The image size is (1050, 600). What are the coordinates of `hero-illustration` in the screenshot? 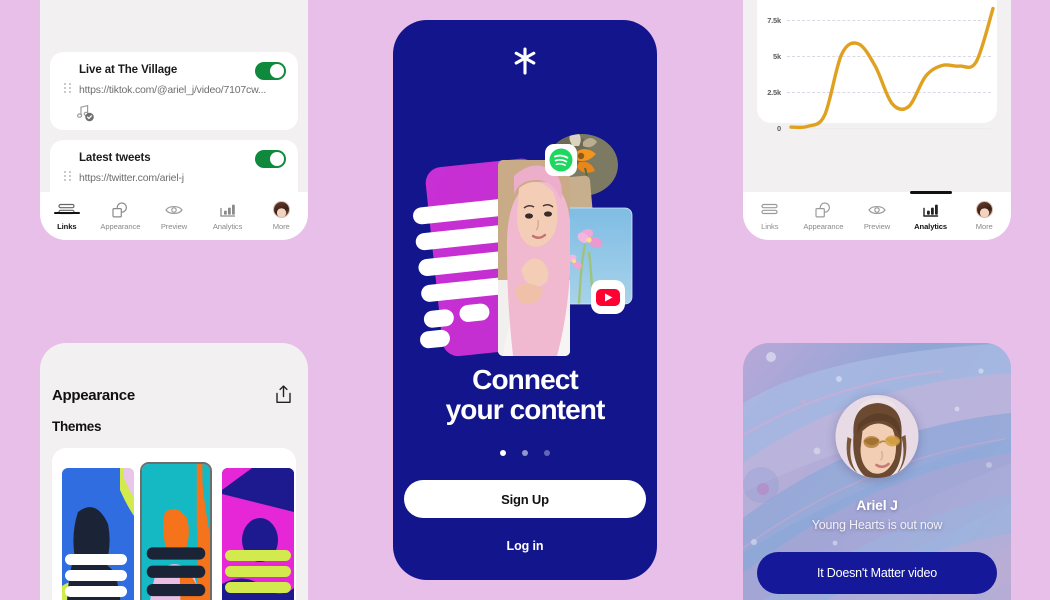 It's located at (525, 220).